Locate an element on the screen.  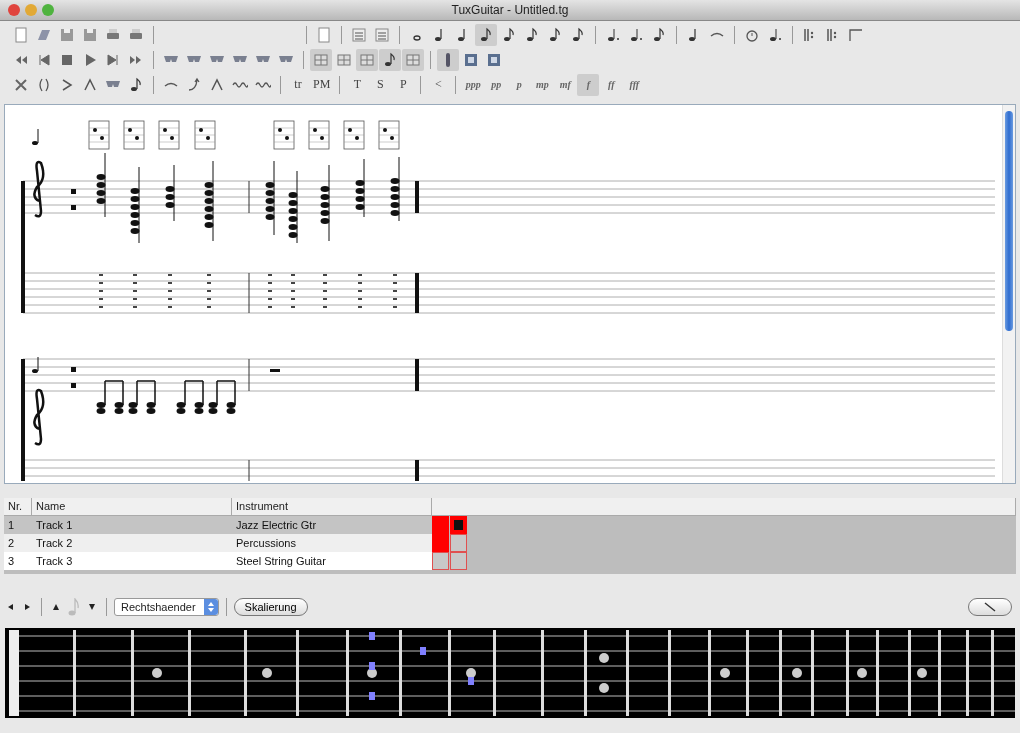
column-header: Instrument is located at coordinates (332, 506).